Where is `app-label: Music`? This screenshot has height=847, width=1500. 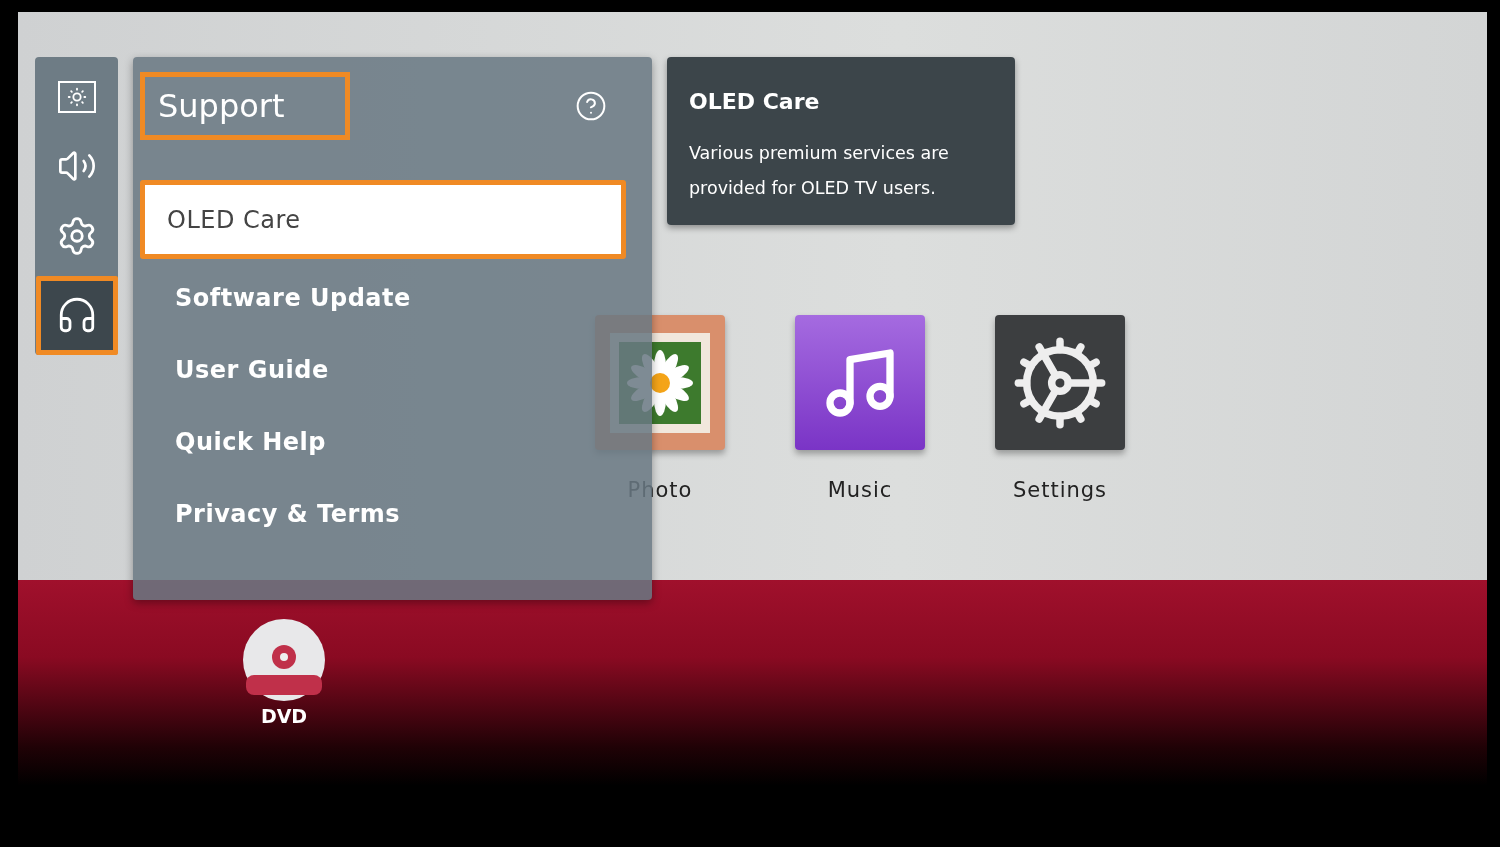
app-label: Music is located at coordinates (860, 490).